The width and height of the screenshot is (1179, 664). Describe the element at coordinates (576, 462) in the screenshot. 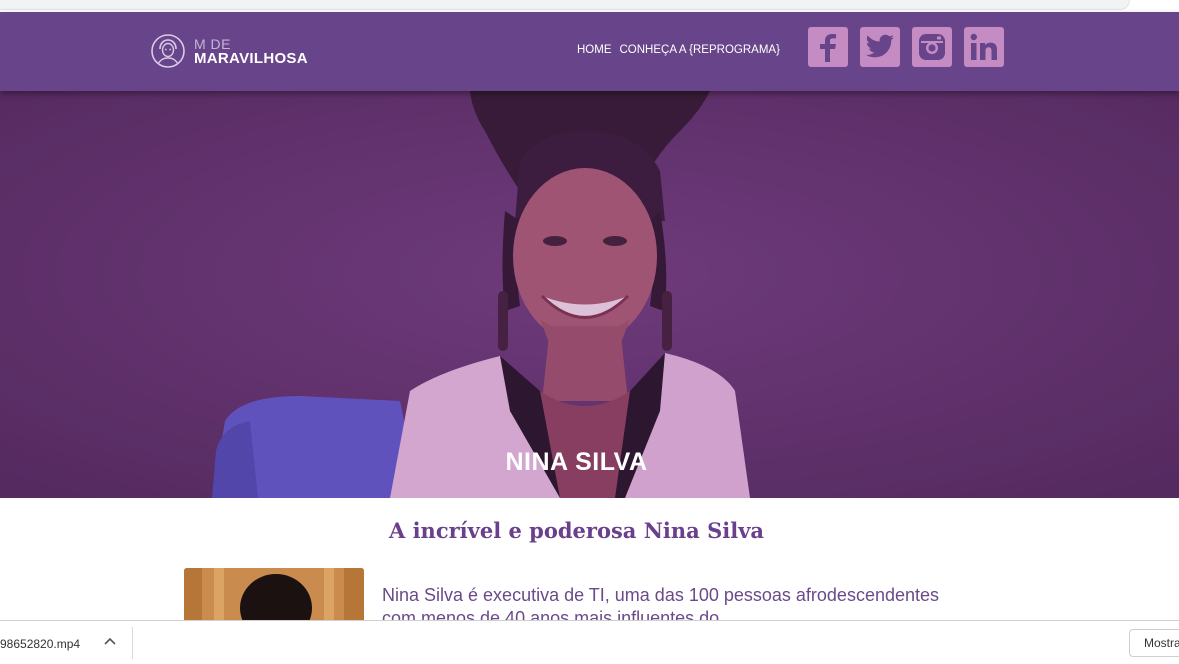

I see `hero-title: NINA SILVA` at that location.